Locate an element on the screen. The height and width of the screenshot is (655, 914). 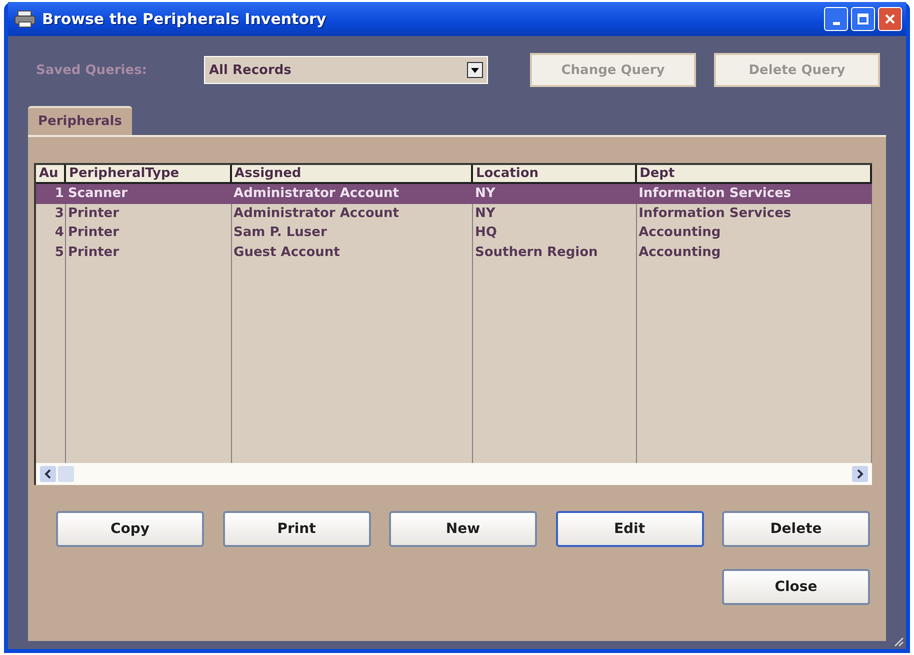
printer-icon is located at coordinates (25, 19).